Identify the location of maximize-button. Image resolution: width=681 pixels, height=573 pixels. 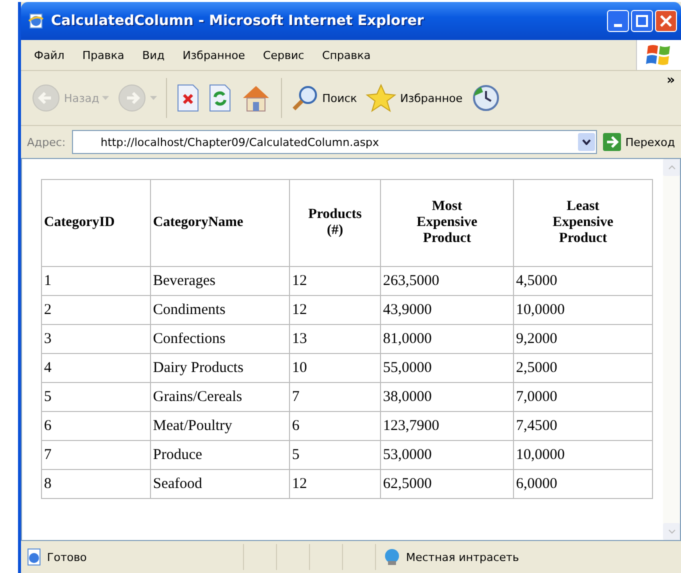
(642, 21).